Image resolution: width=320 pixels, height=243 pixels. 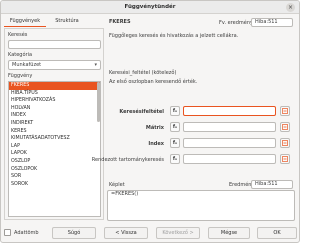 I want to click on list-item: FKERES, so click(x=54, y=86).